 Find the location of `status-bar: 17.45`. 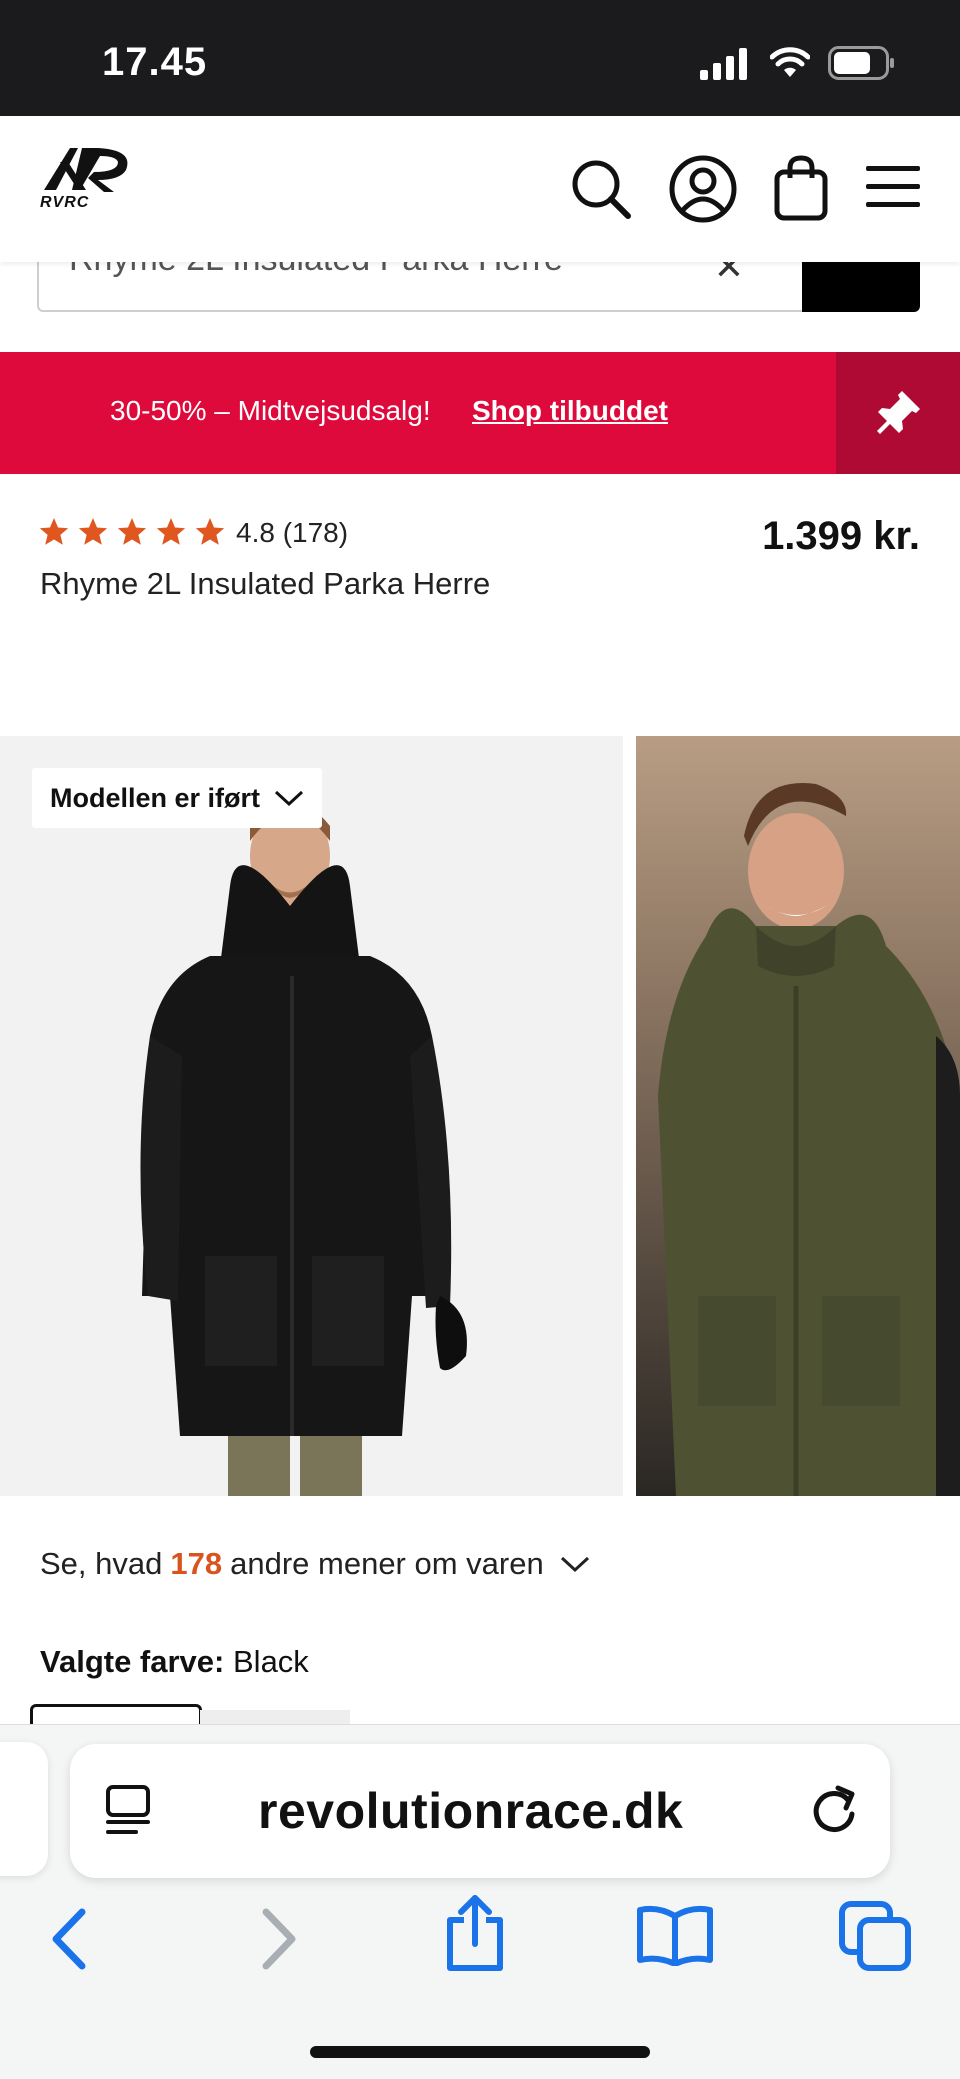

status-bar: 17.45 is located at coordinates (480, 58).